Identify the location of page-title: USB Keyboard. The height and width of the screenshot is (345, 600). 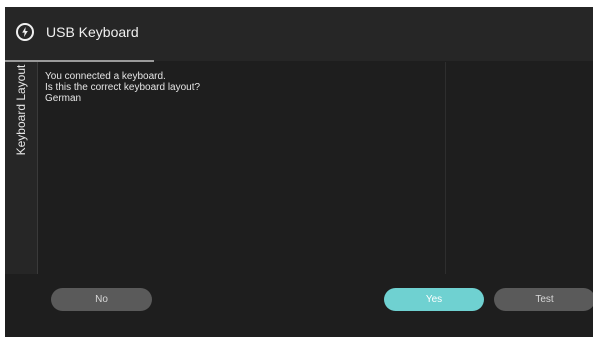
(92, 32).